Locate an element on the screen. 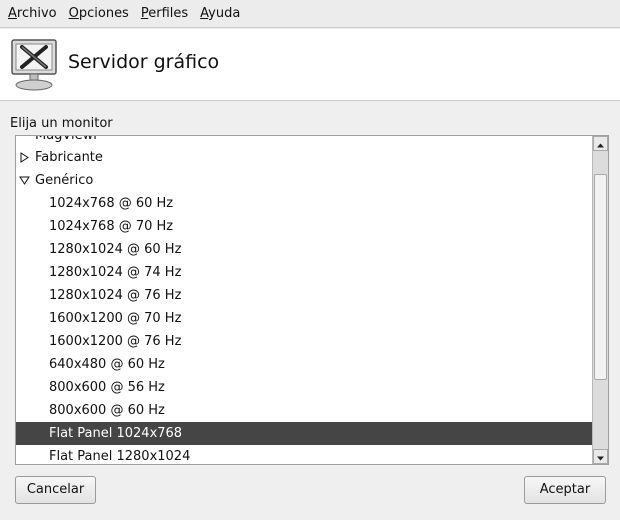 The width and height of the screenshot is (620, 520). menu-ayuda: Ayuda is located at coordinates (220, 14).